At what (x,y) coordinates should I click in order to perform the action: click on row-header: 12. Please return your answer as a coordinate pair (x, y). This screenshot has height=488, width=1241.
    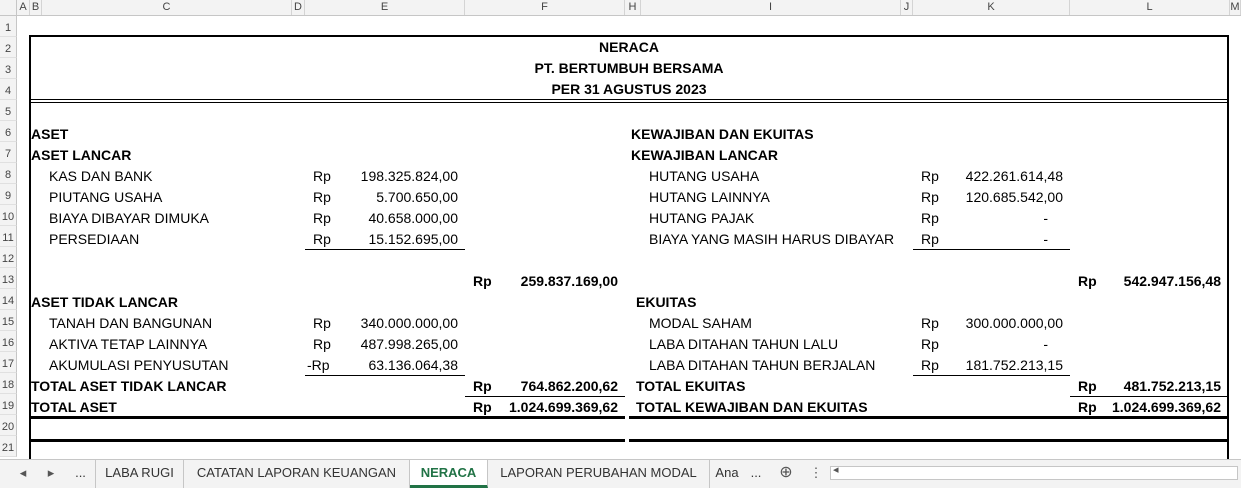
    Looking at the image, I should click on (8, 257).